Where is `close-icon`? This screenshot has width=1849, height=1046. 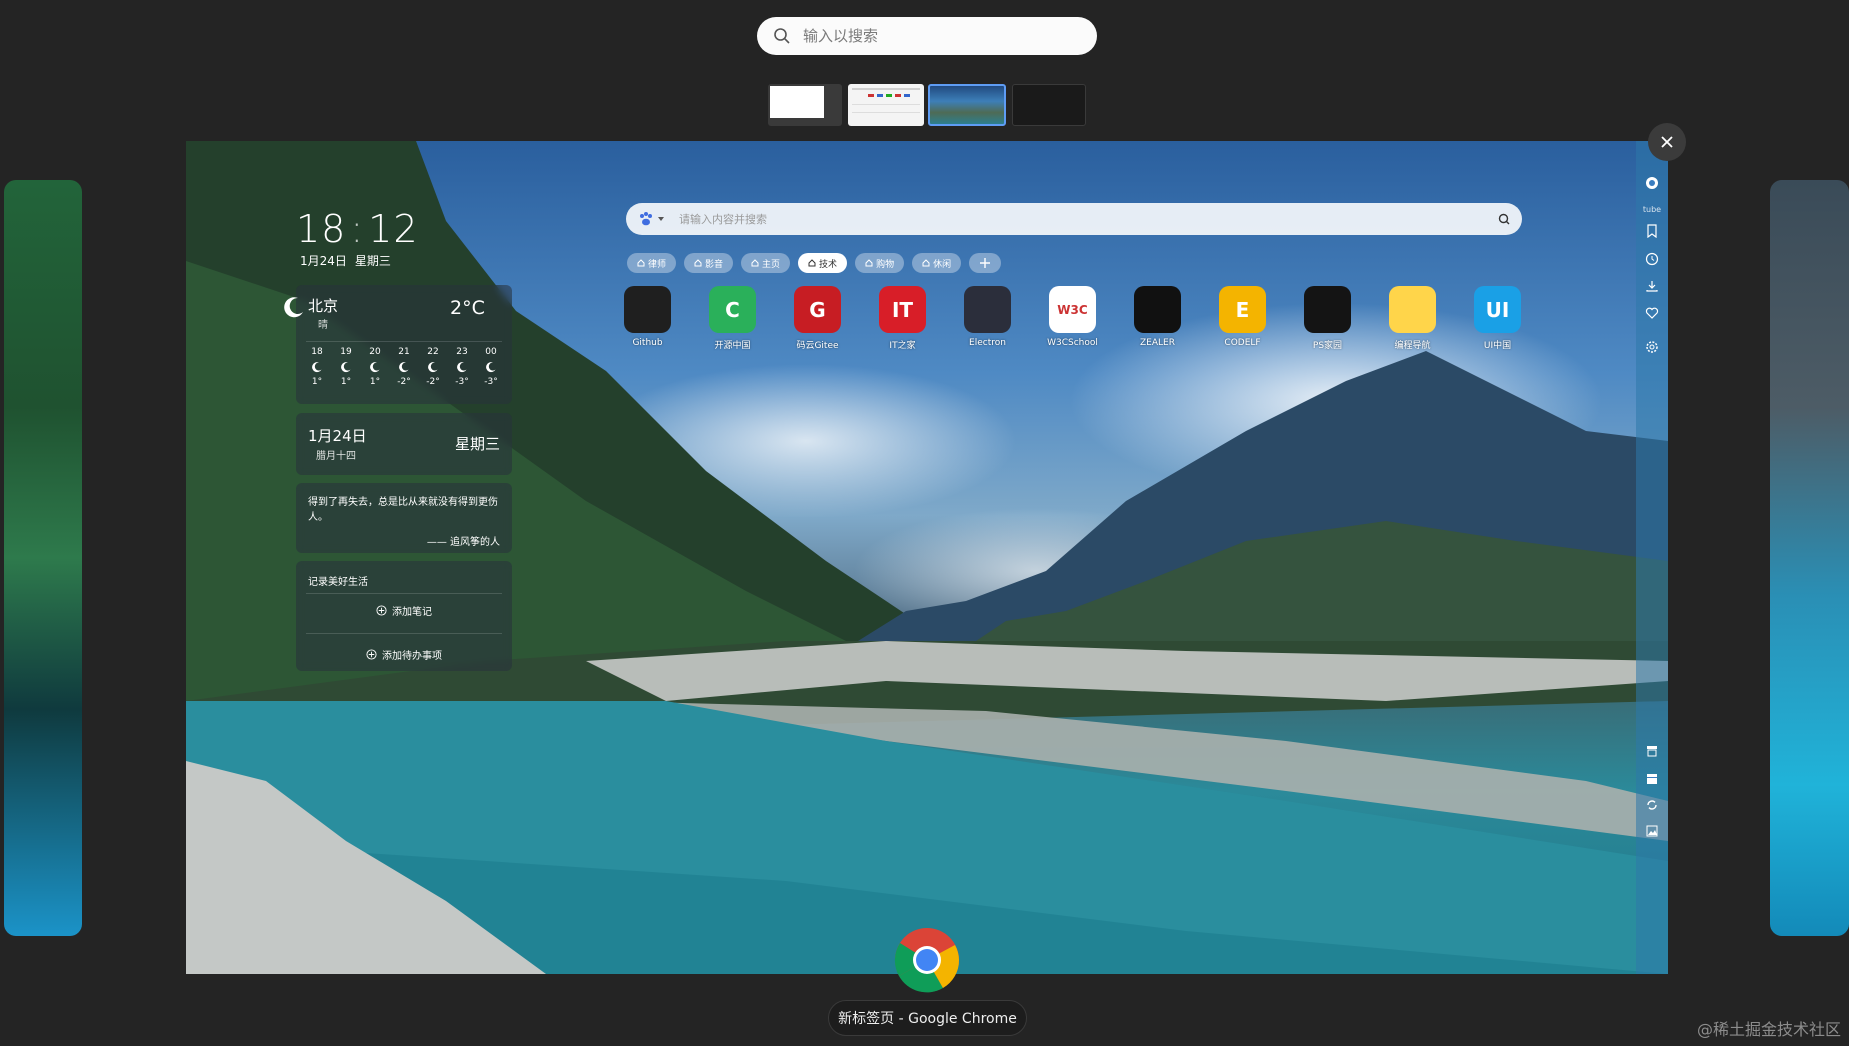 close-icon is located at coordinates (1667, 142).